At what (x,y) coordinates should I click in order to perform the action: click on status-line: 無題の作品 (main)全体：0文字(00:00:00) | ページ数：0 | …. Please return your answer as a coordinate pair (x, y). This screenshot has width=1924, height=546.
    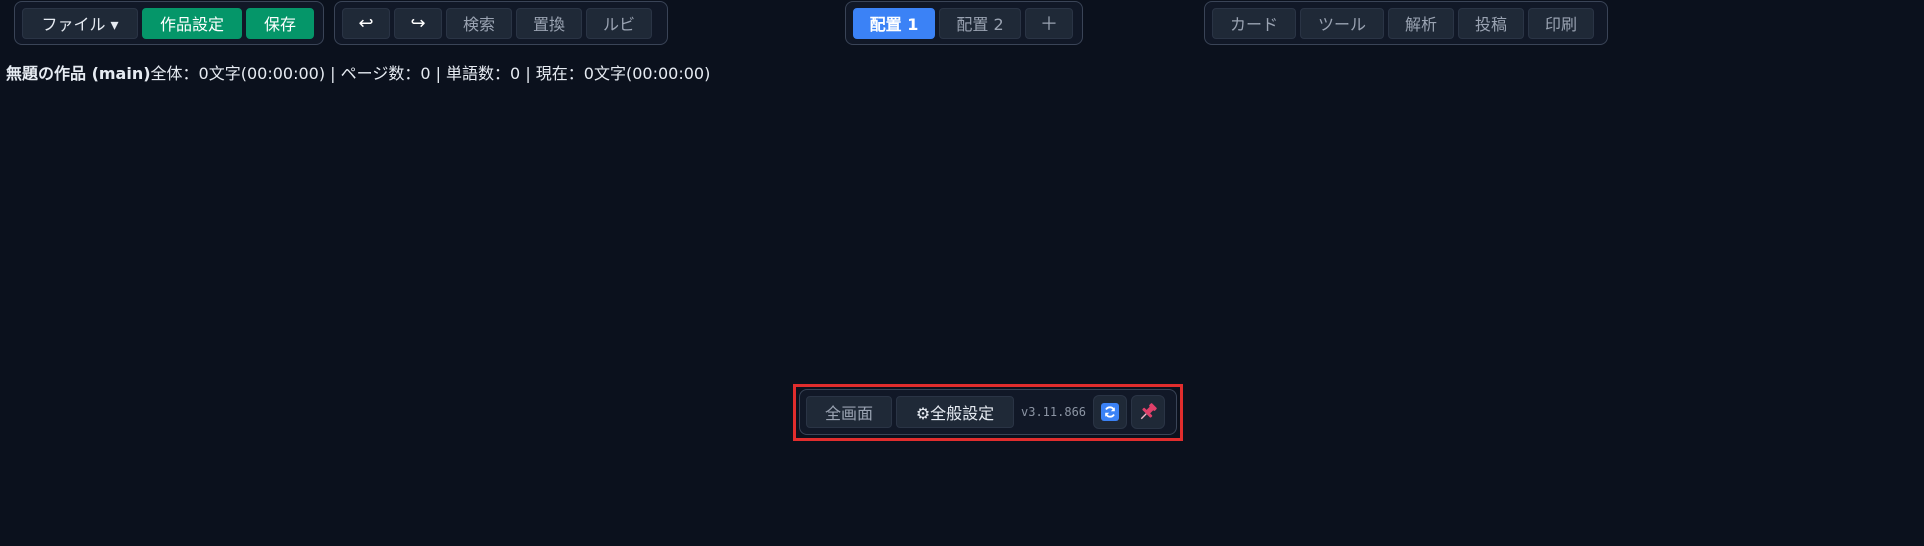
    Looking at the image, I should click on (358, 72).